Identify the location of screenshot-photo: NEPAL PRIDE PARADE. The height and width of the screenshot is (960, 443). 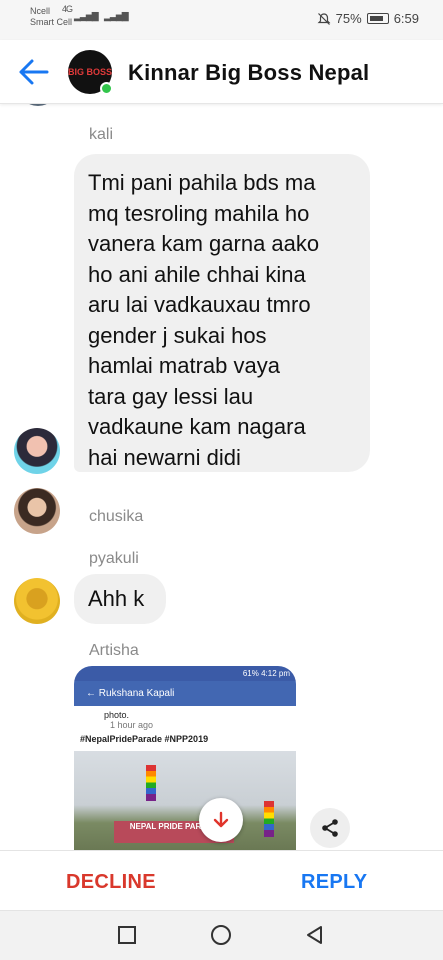
(185, 800).